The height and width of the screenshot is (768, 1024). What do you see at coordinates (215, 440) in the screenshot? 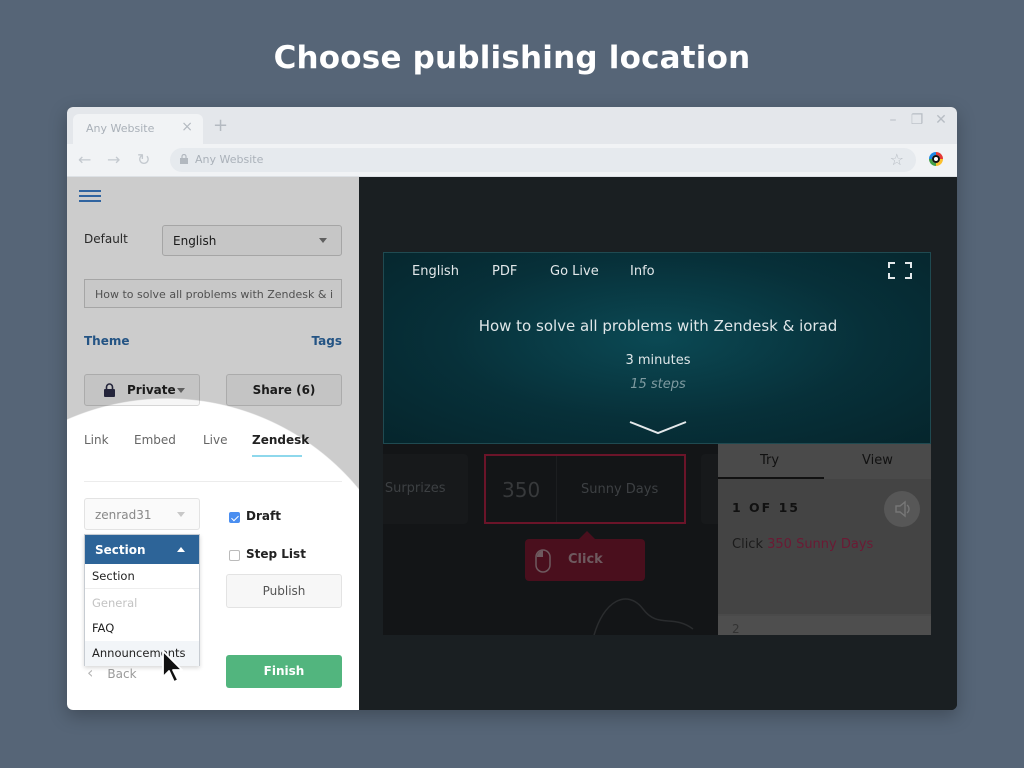
I see `tab-live: Live` at bounding box center [215, 440].